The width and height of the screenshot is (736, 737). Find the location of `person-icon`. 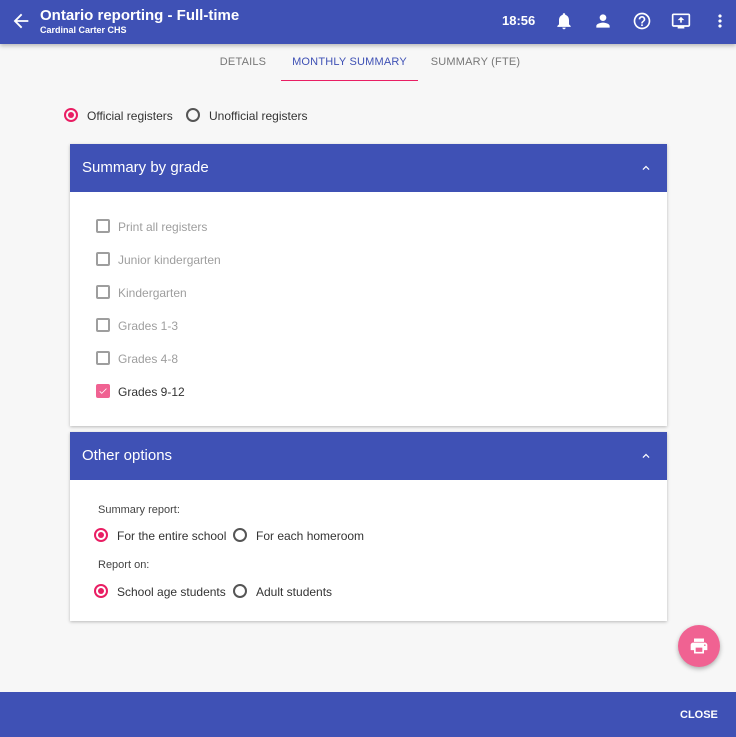

person-icon is located at coordinates (603, 21).